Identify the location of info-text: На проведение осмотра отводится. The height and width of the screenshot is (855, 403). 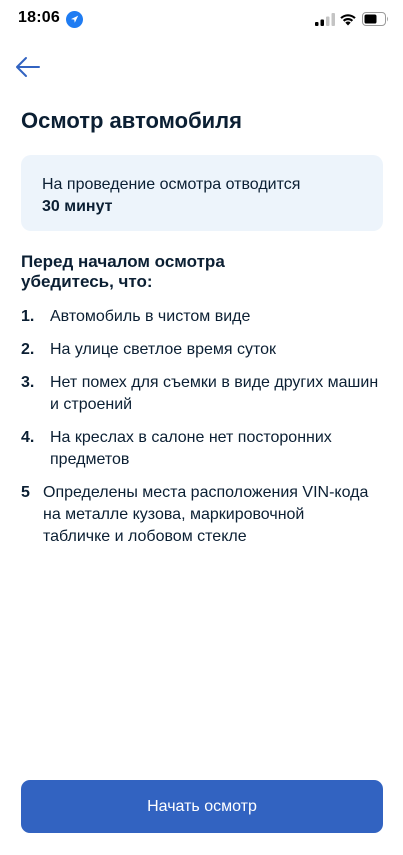
(171, 184).